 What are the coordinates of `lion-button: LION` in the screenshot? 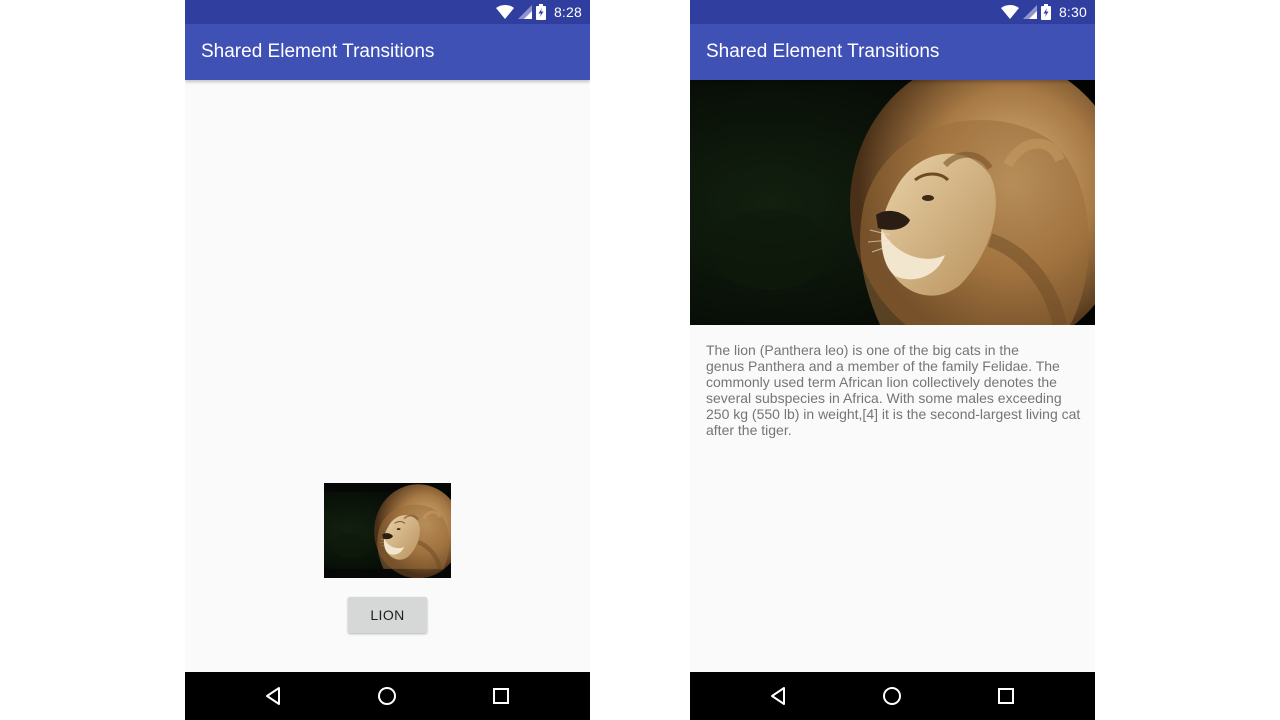 It's located at (387, 615).